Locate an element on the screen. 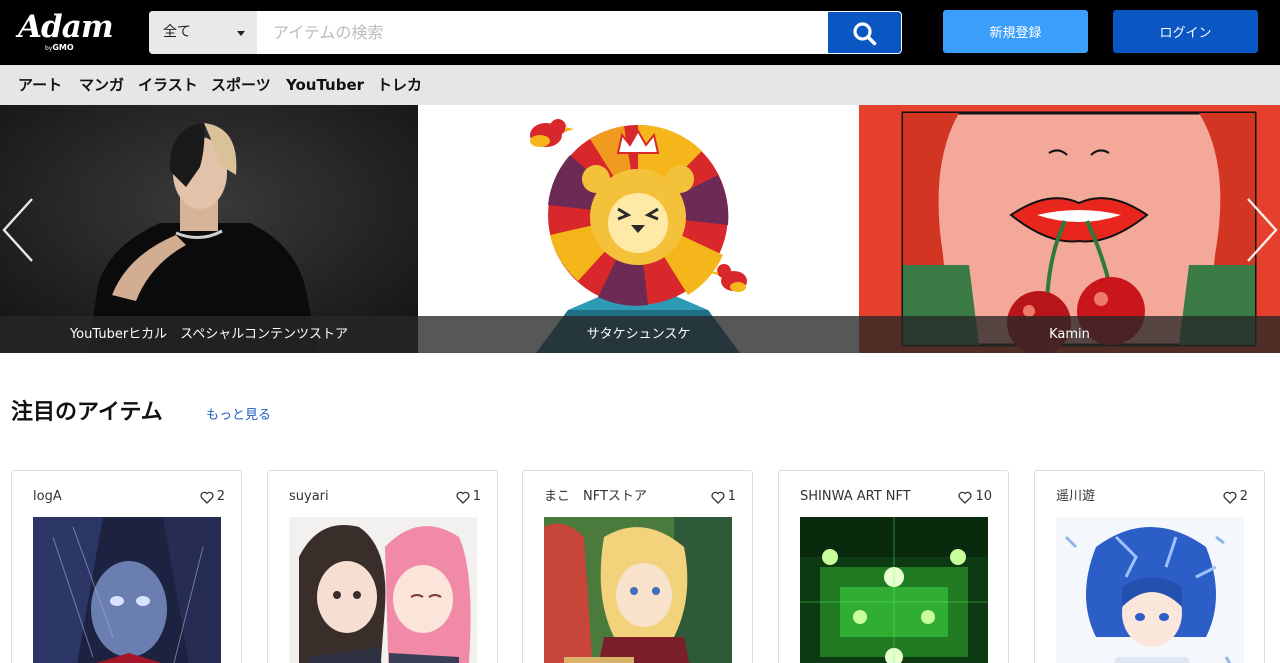 Image resolution: width=1280 pixels, height=663 pixels. card-creator-name: SHINWA ART NFT is located at coordinates (855, 497).